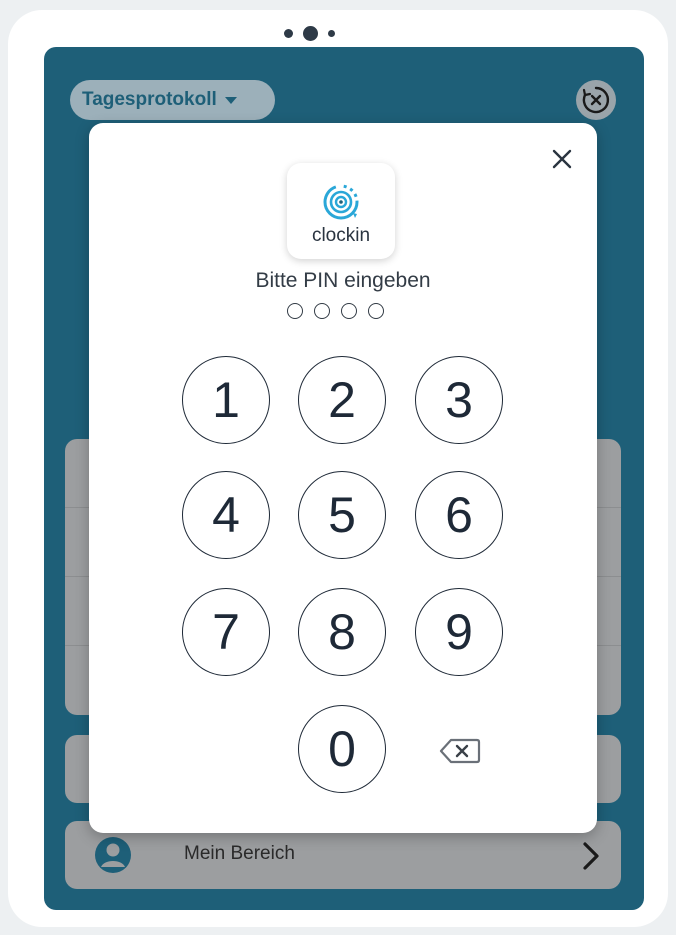 This screenshot has width=676, height=935. I want to click on pin-prompt: Bitte PIN eingeben, so click(343, 280).